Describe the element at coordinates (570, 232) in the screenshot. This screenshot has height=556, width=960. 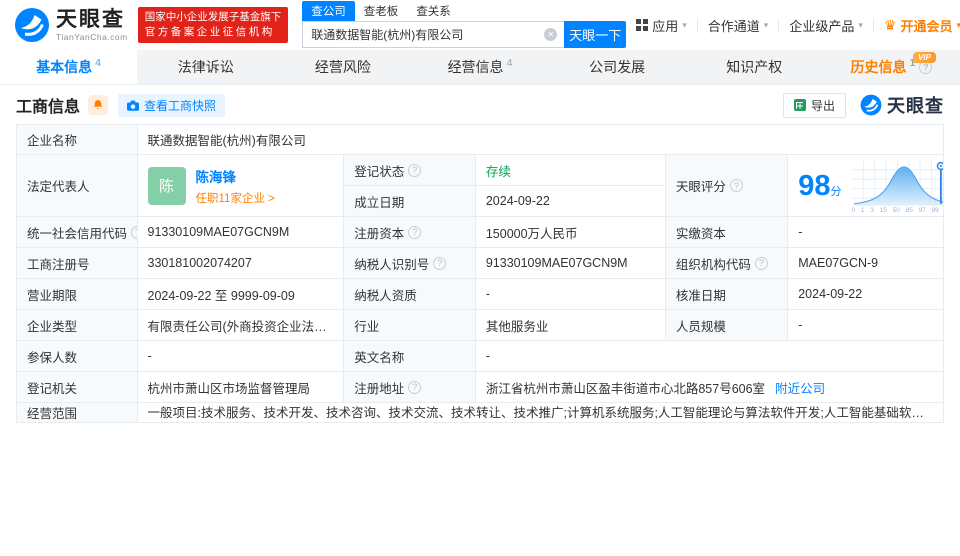
I see `reg-capital-value: 150000万人民币` at that location.